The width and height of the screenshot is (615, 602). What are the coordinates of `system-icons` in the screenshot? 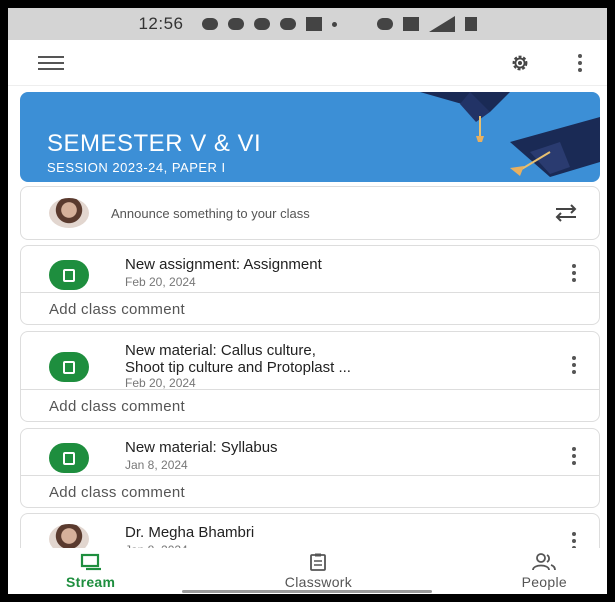 It's located at (426, 24).